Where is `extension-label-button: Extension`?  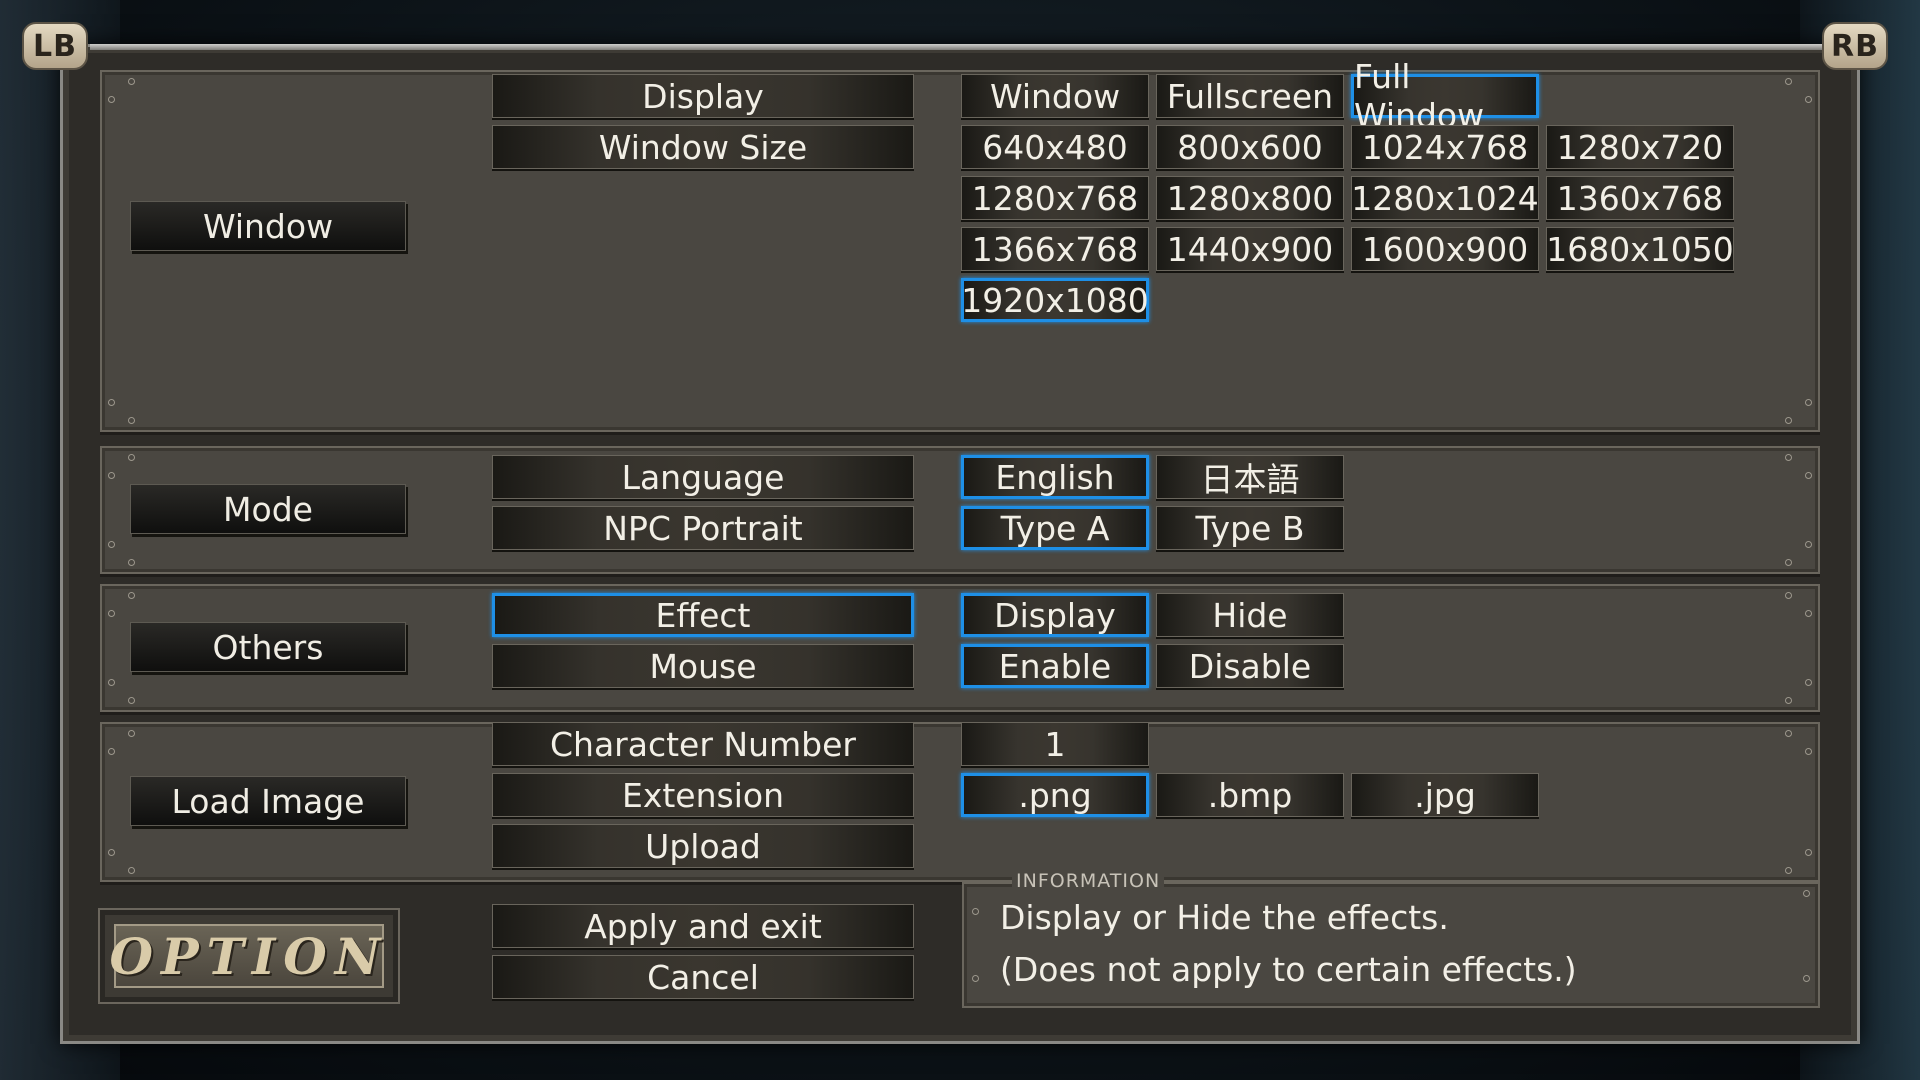
extension-label-button: Extension is located at coordinates (703, 795).